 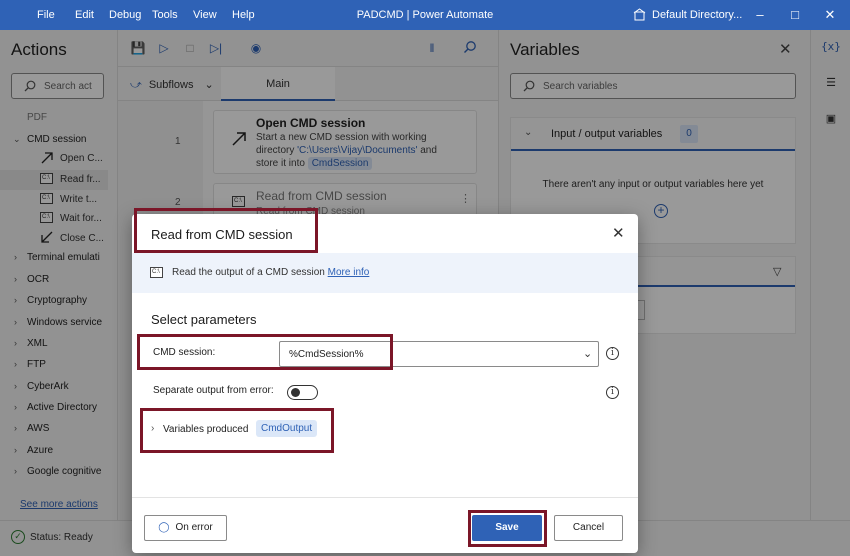 I want to click on separate-output-toggle, so click(x=302, y=392).